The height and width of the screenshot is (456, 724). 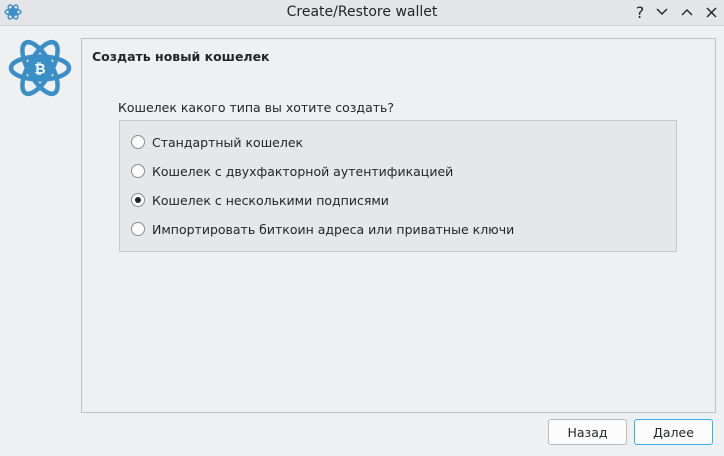 I want to click on wallet-type-question: Кошелек какого типа вы хотите создать?, so click(x=256, y=107).